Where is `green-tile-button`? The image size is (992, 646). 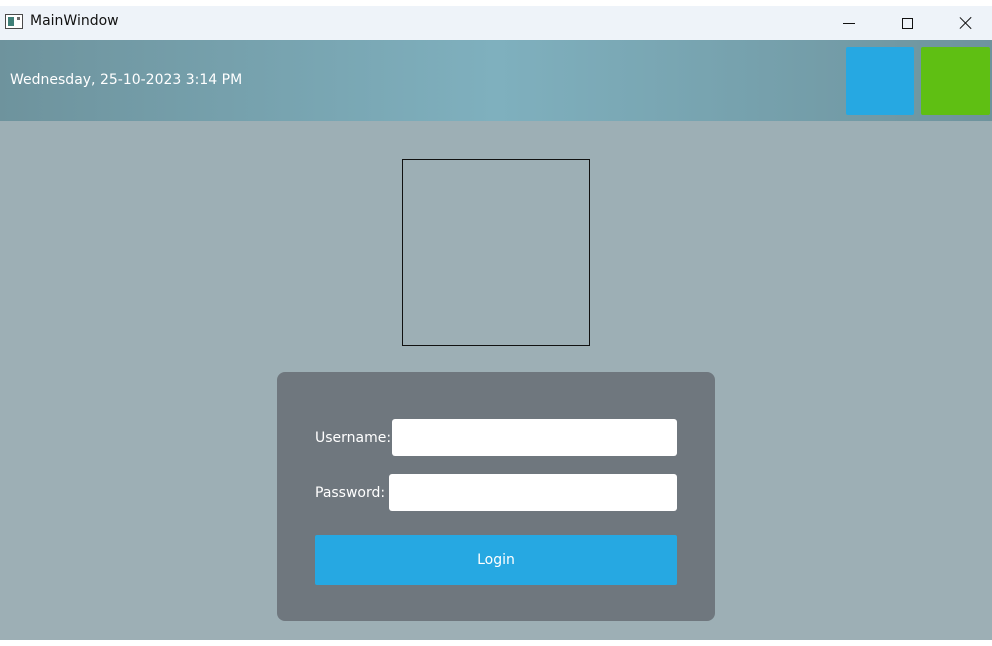 green-tile-button is located at coordinates (955, 81).